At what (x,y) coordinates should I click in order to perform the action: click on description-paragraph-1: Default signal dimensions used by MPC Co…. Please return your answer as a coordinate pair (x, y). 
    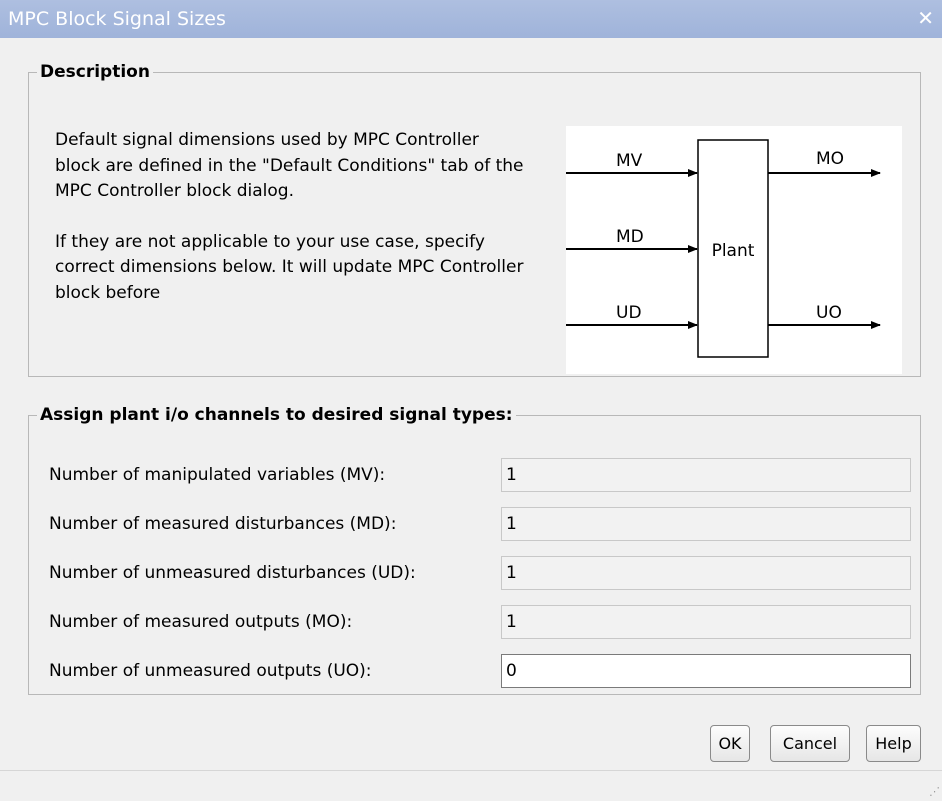
    Looking at the image, I should click on (289, 165).